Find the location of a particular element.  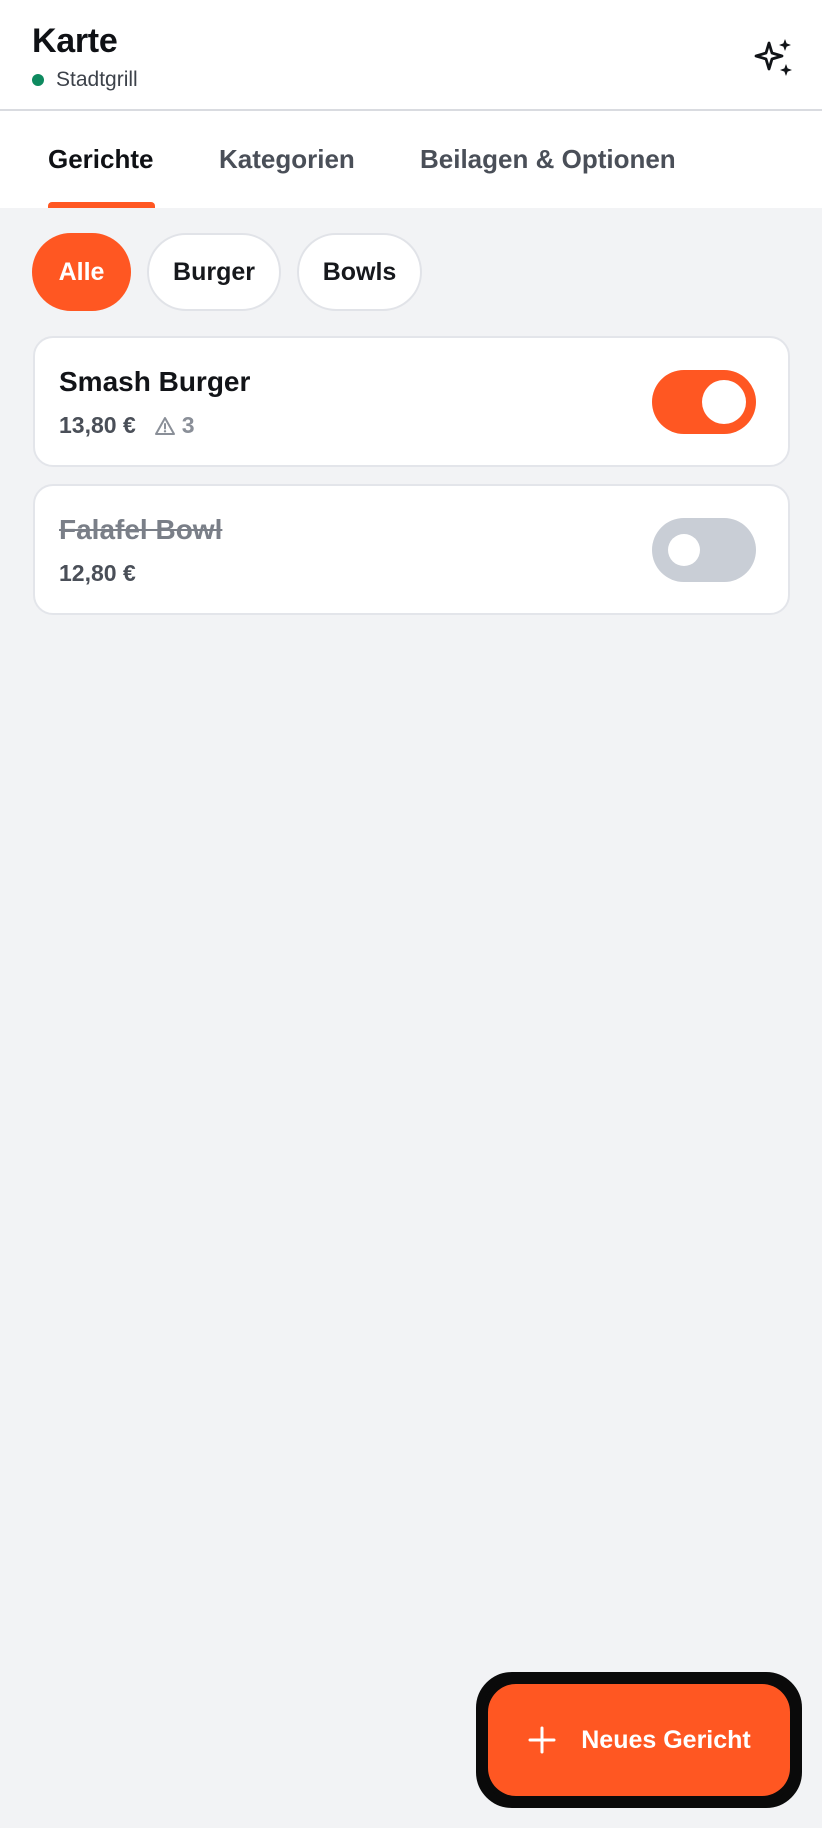

dish-price: 13,80 € is located at coordinates (97, 425).